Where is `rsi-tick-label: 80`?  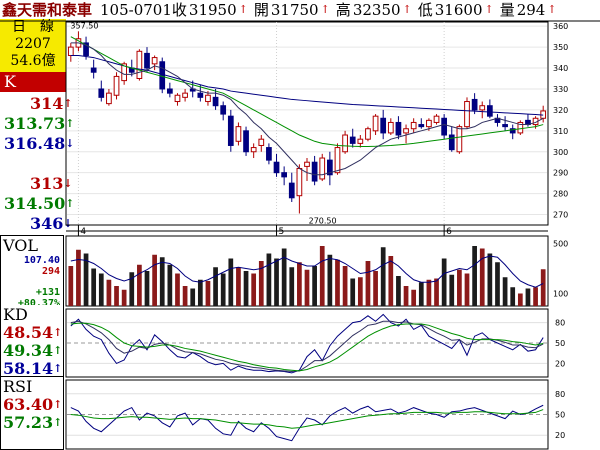 rsi-tick-label: 80 is located at coordinates (560, 394).